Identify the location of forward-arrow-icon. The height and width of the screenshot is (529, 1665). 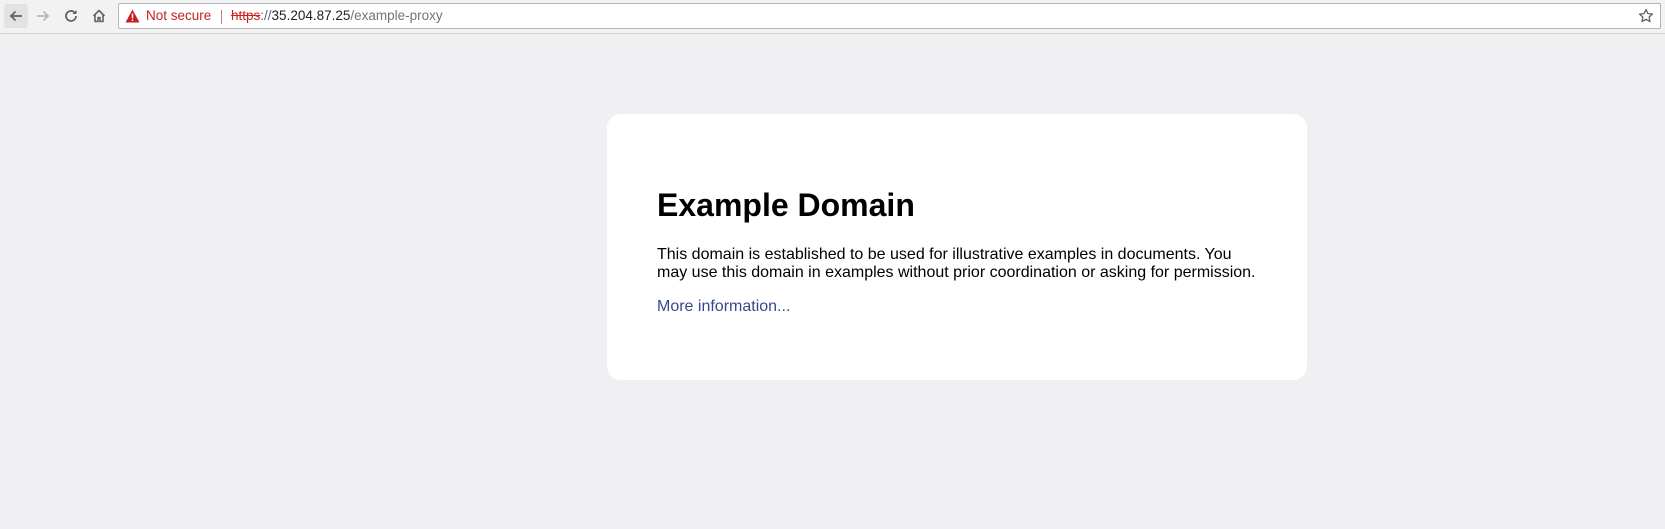
(43, 16).